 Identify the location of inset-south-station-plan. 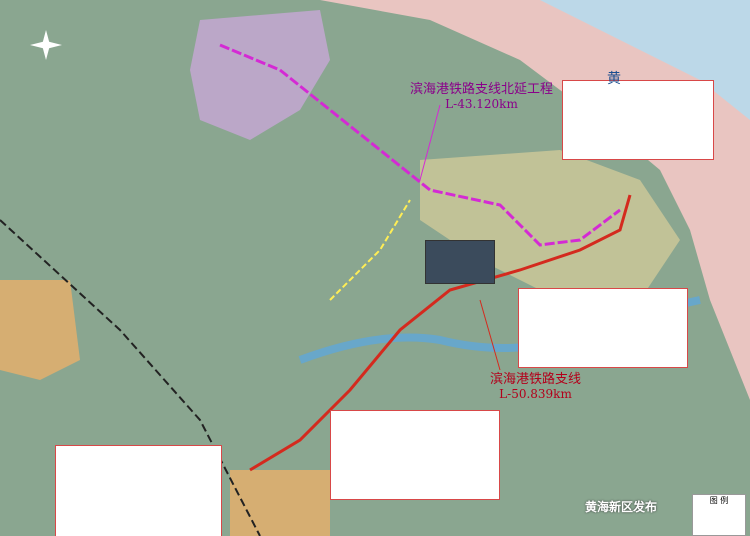
(415, 455).